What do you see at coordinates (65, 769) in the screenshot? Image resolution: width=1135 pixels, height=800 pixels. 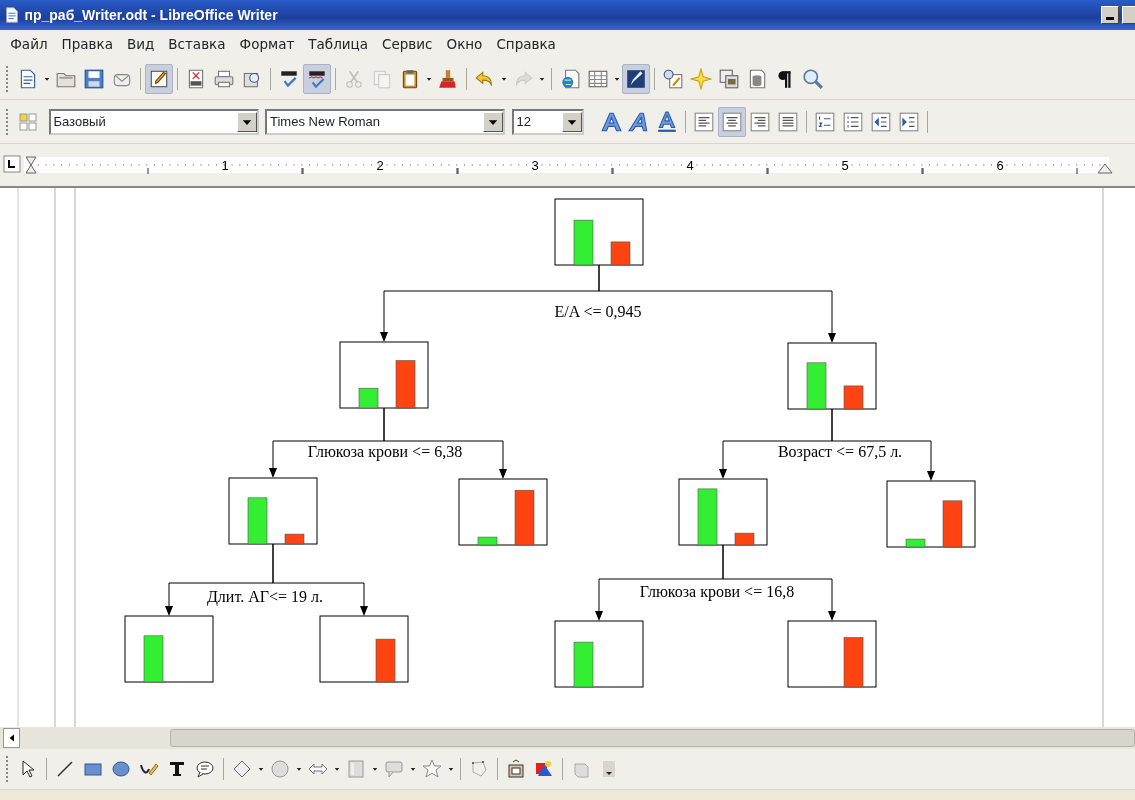 I see `line-icon` at bounding box center [65, 769].